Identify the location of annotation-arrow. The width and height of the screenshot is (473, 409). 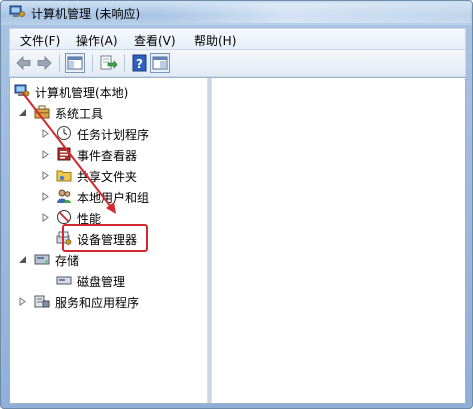
(68, 152).